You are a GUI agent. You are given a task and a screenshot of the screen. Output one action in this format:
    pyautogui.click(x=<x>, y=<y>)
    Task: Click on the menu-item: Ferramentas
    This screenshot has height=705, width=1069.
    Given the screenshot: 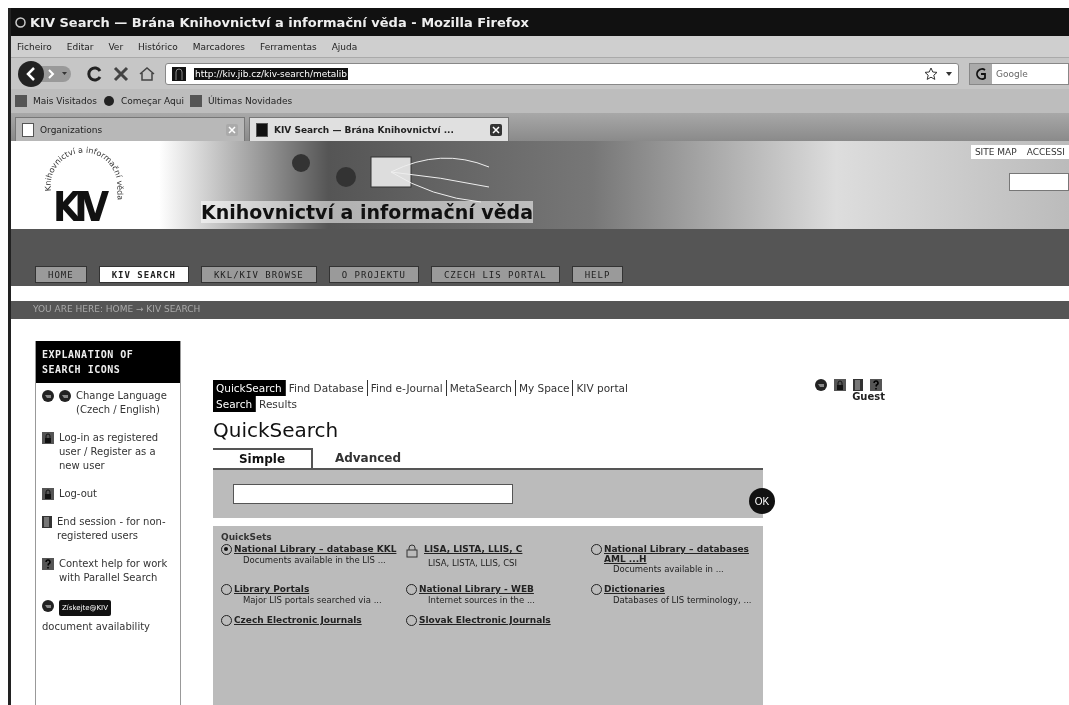 What is the action you would take?
    pyautogui.click(x=288, y=46)
    